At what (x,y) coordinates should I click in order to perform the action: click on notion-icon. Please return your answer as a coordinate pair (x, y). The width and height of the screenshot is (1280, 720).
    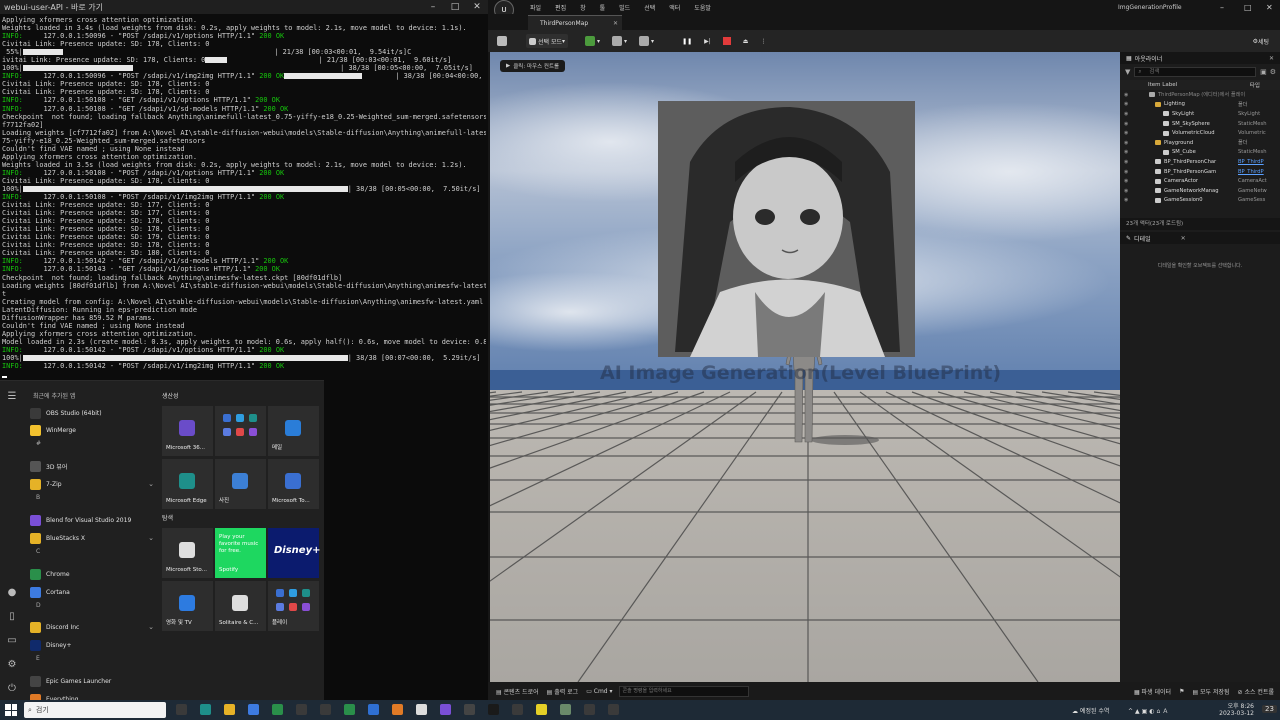
    Looking at the image, I should click on (421, 709).